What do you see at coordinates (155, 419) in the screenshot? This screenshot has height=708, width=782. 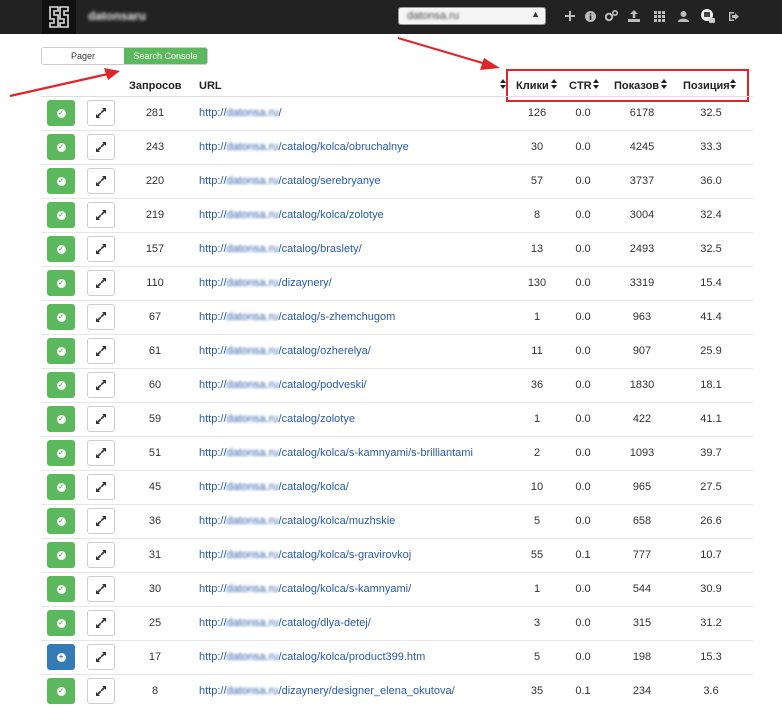 I see `requests-cell: 59` at bounding box center [155, 419].